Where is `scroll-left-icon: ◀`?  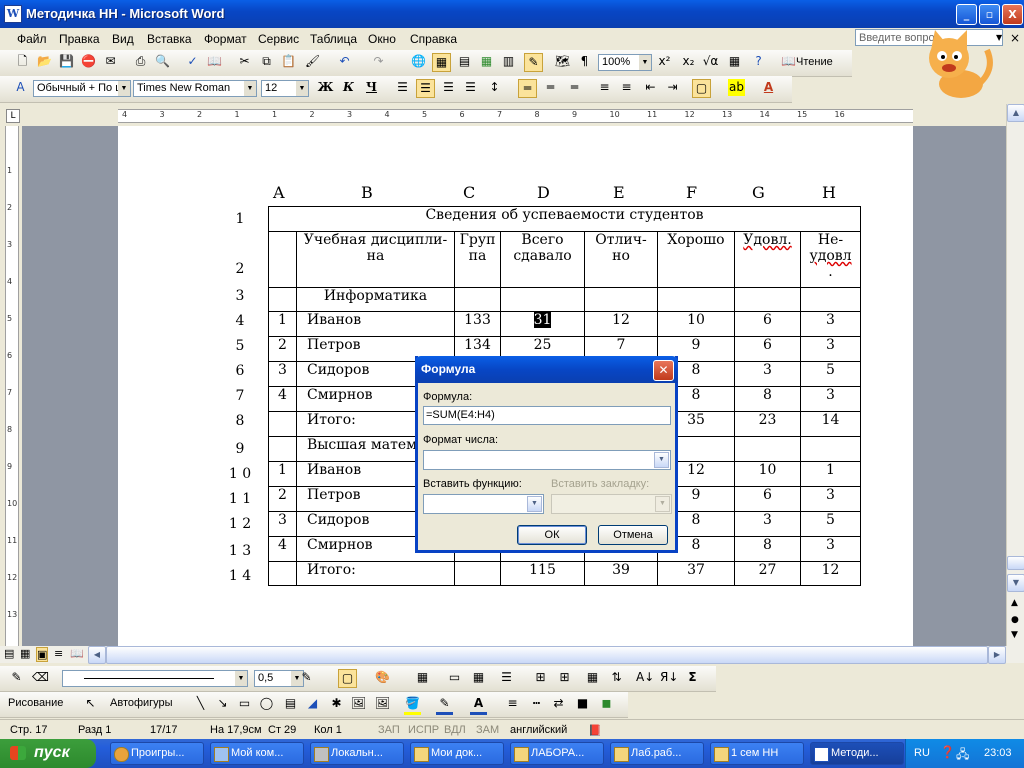
scroll-left-icon: ◀ is located at coordinates (97, 655).